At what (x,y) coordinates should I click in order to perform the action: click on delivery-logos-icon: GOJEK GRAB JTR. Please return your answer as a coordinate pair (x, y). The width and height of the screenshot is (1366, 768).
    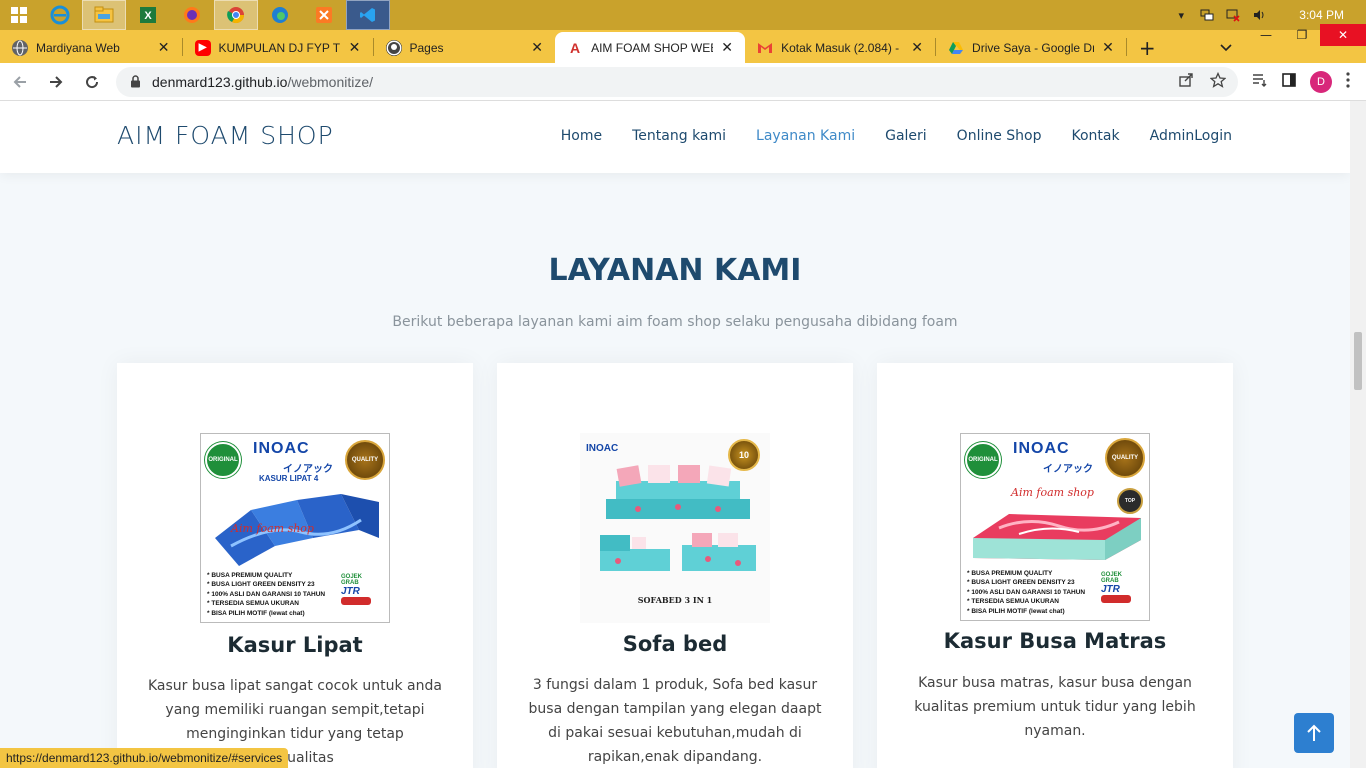
    Looking at the image, I should click on (363, 596).